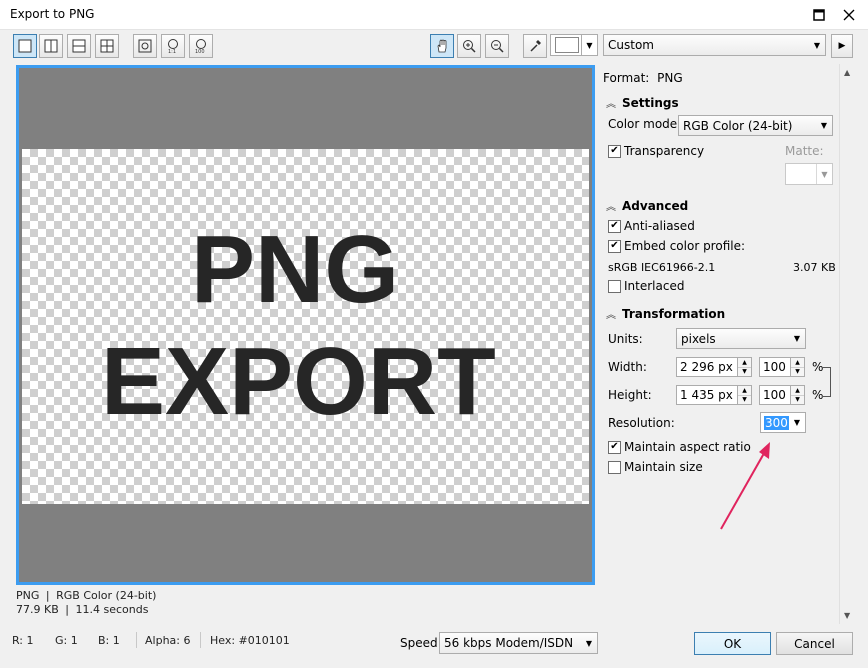 The image size is (868, 668). I want to click on preview-text-export: EXPORT, so click(298, 381).